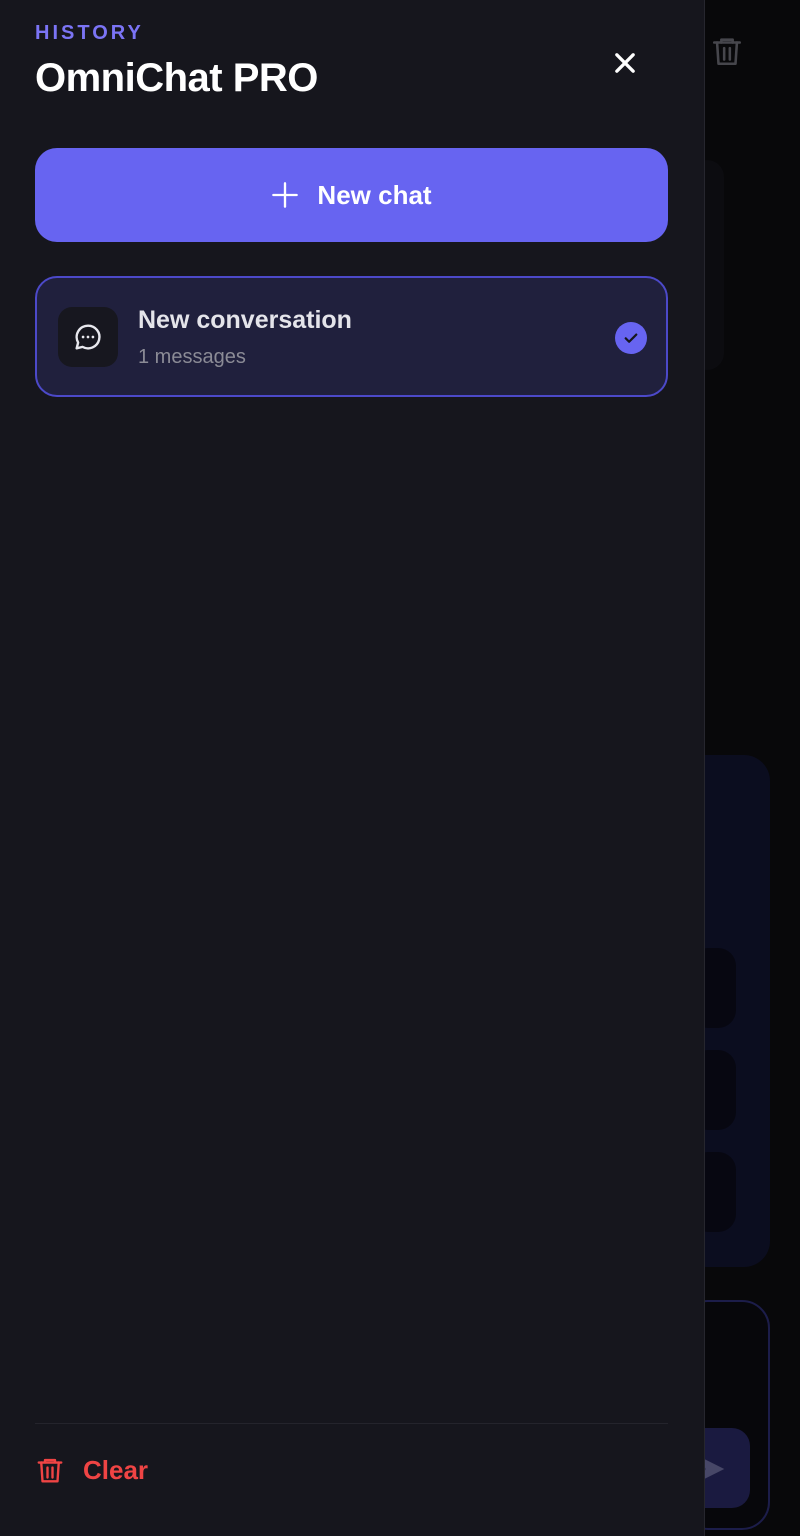 Image resolution: width=800 pixels, height=1536 pixels. Describe the element at coordinates (285, 195) in the screenshot. I see `plus-icon` at that location.